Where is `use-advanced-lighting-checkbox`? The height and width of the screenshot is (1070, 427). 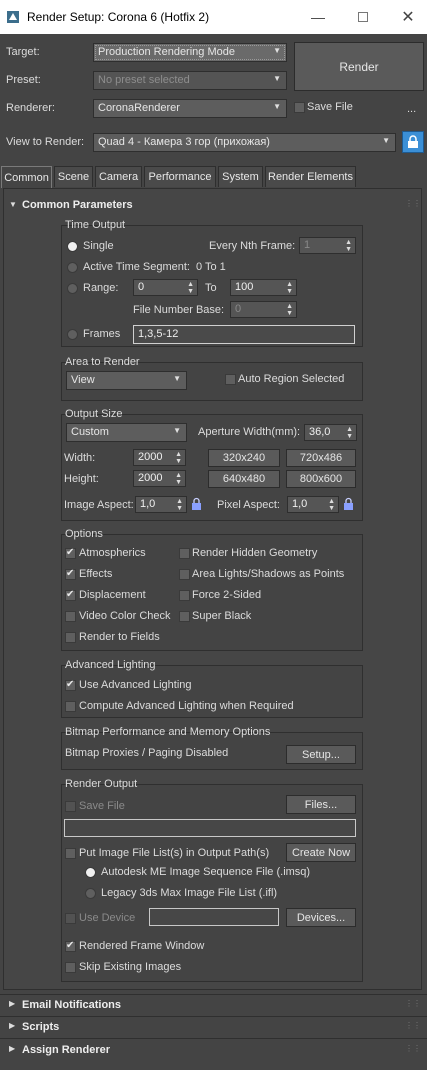
use-advanced-lighting-checkbox is located at coordinates (70, 685).